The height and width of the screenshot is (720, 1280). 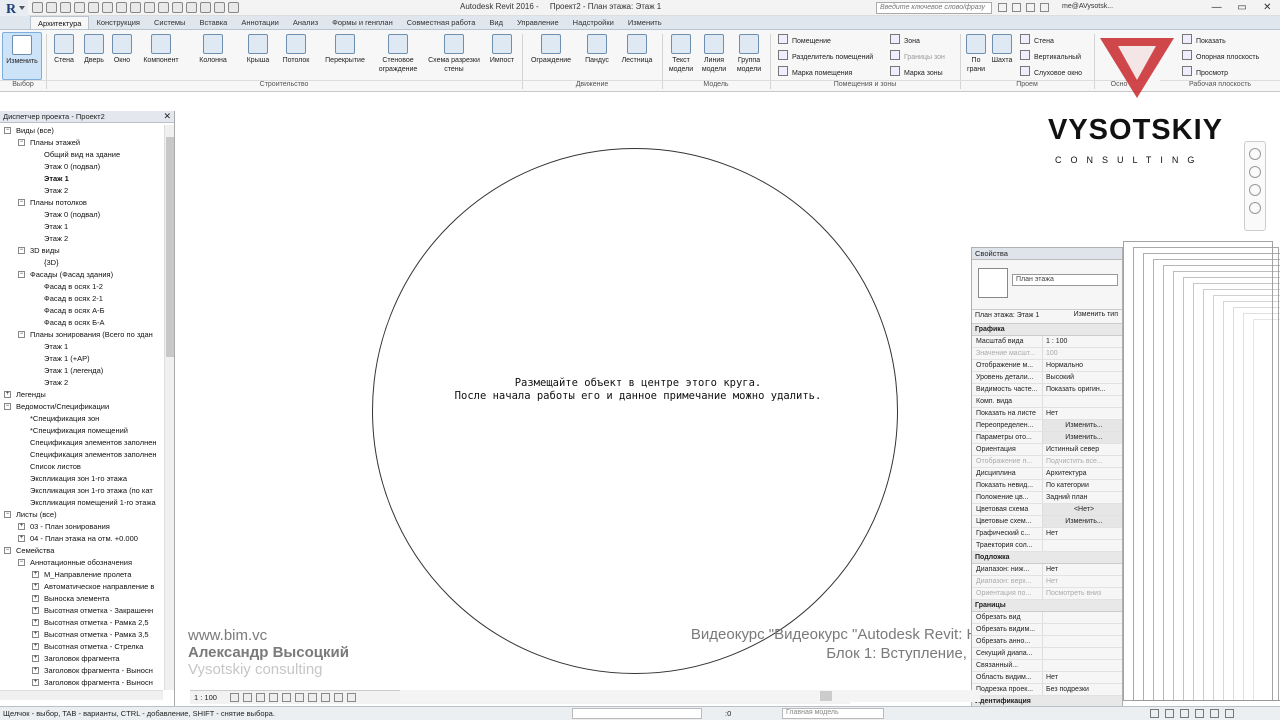 What do you see at coordinates (1047, 330) in the screenshot?
I see `property-category: Графика` at bounding box center [1047, 330].